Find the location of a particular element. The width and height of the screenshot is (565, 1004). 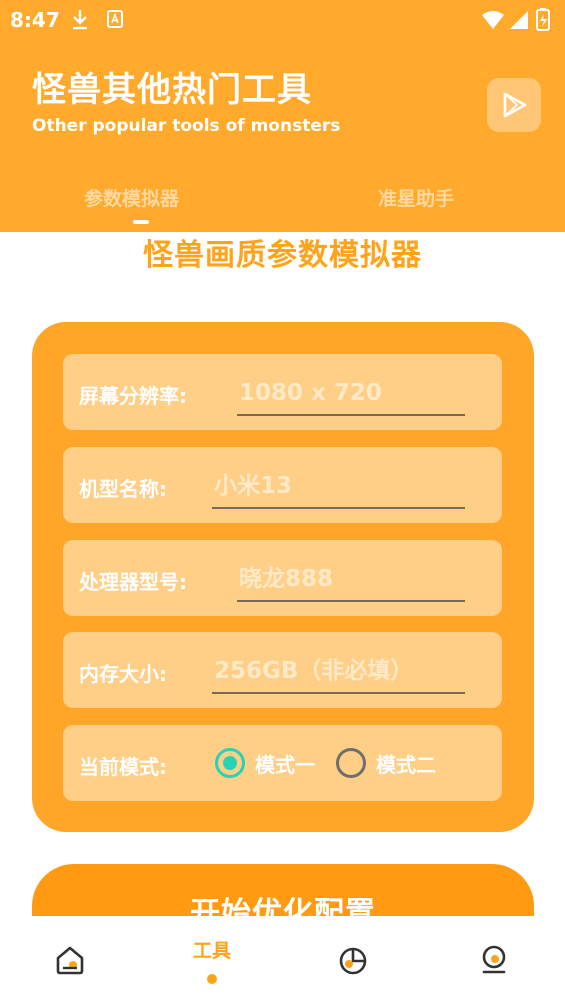

nav-item-profile is located at coordinates (494, 960).